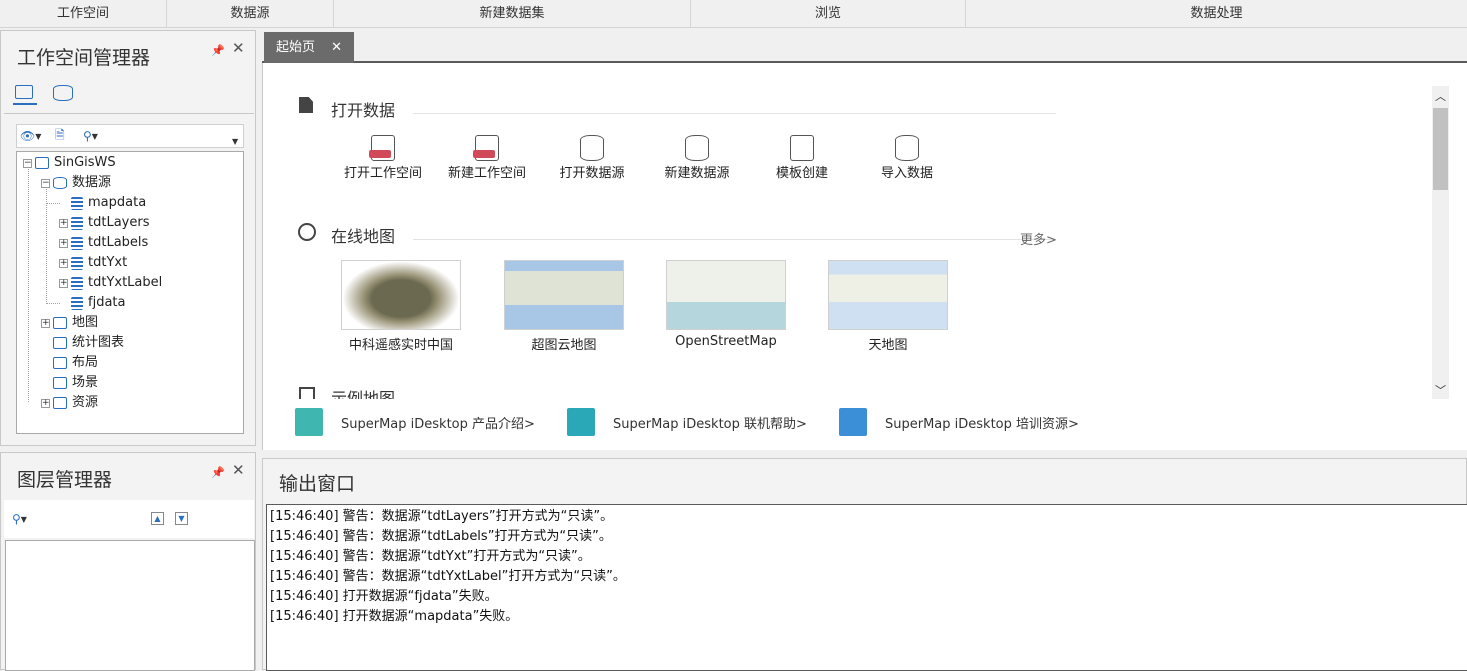 This screenshot has width=1467, height=671. What do you see at coordinates (250, 14) in the screenshot?
I see `ribbon-group-datasource: 数据源` at bounding box center [250, 14].